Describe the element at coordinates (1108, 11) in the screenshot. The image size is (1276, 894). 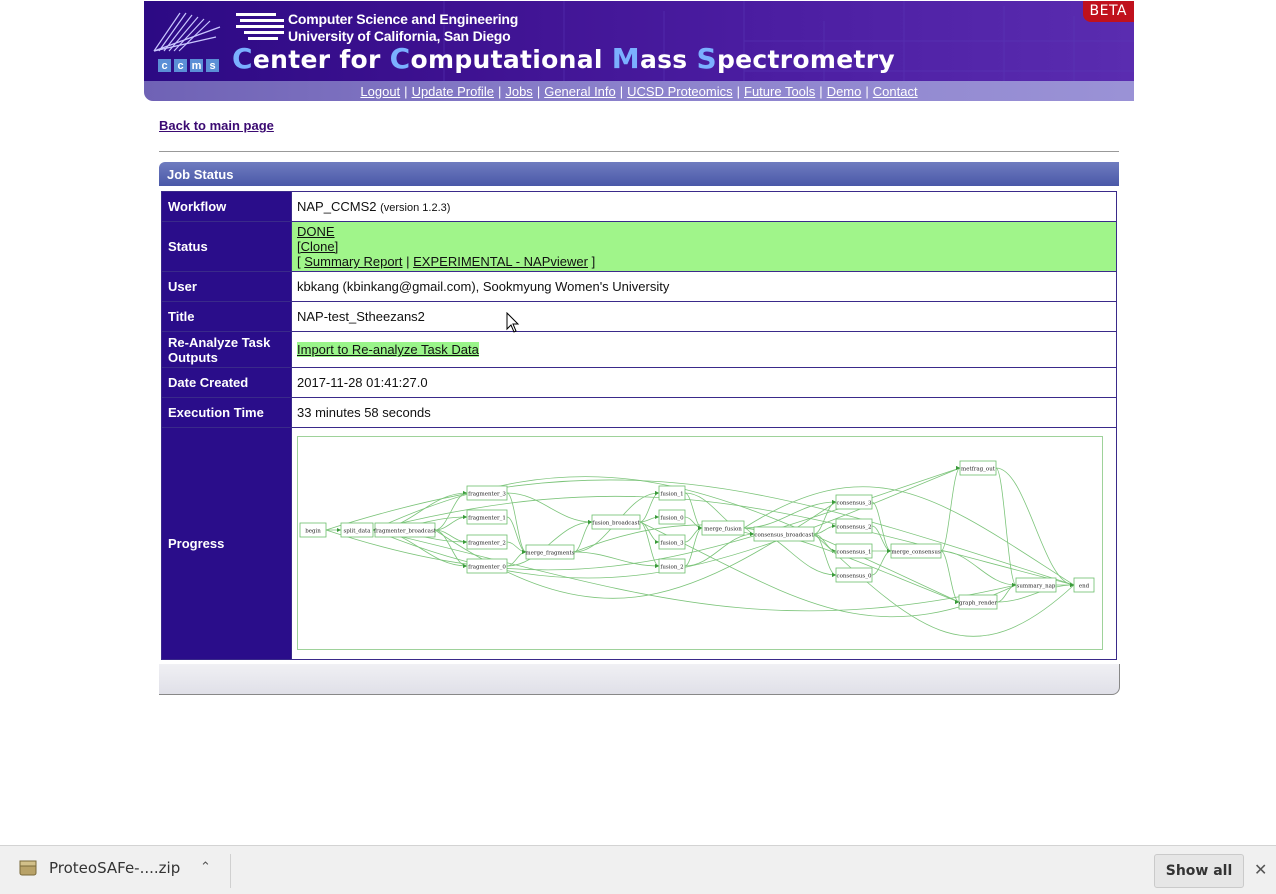
I see `beta-badge: BETA` at that location.